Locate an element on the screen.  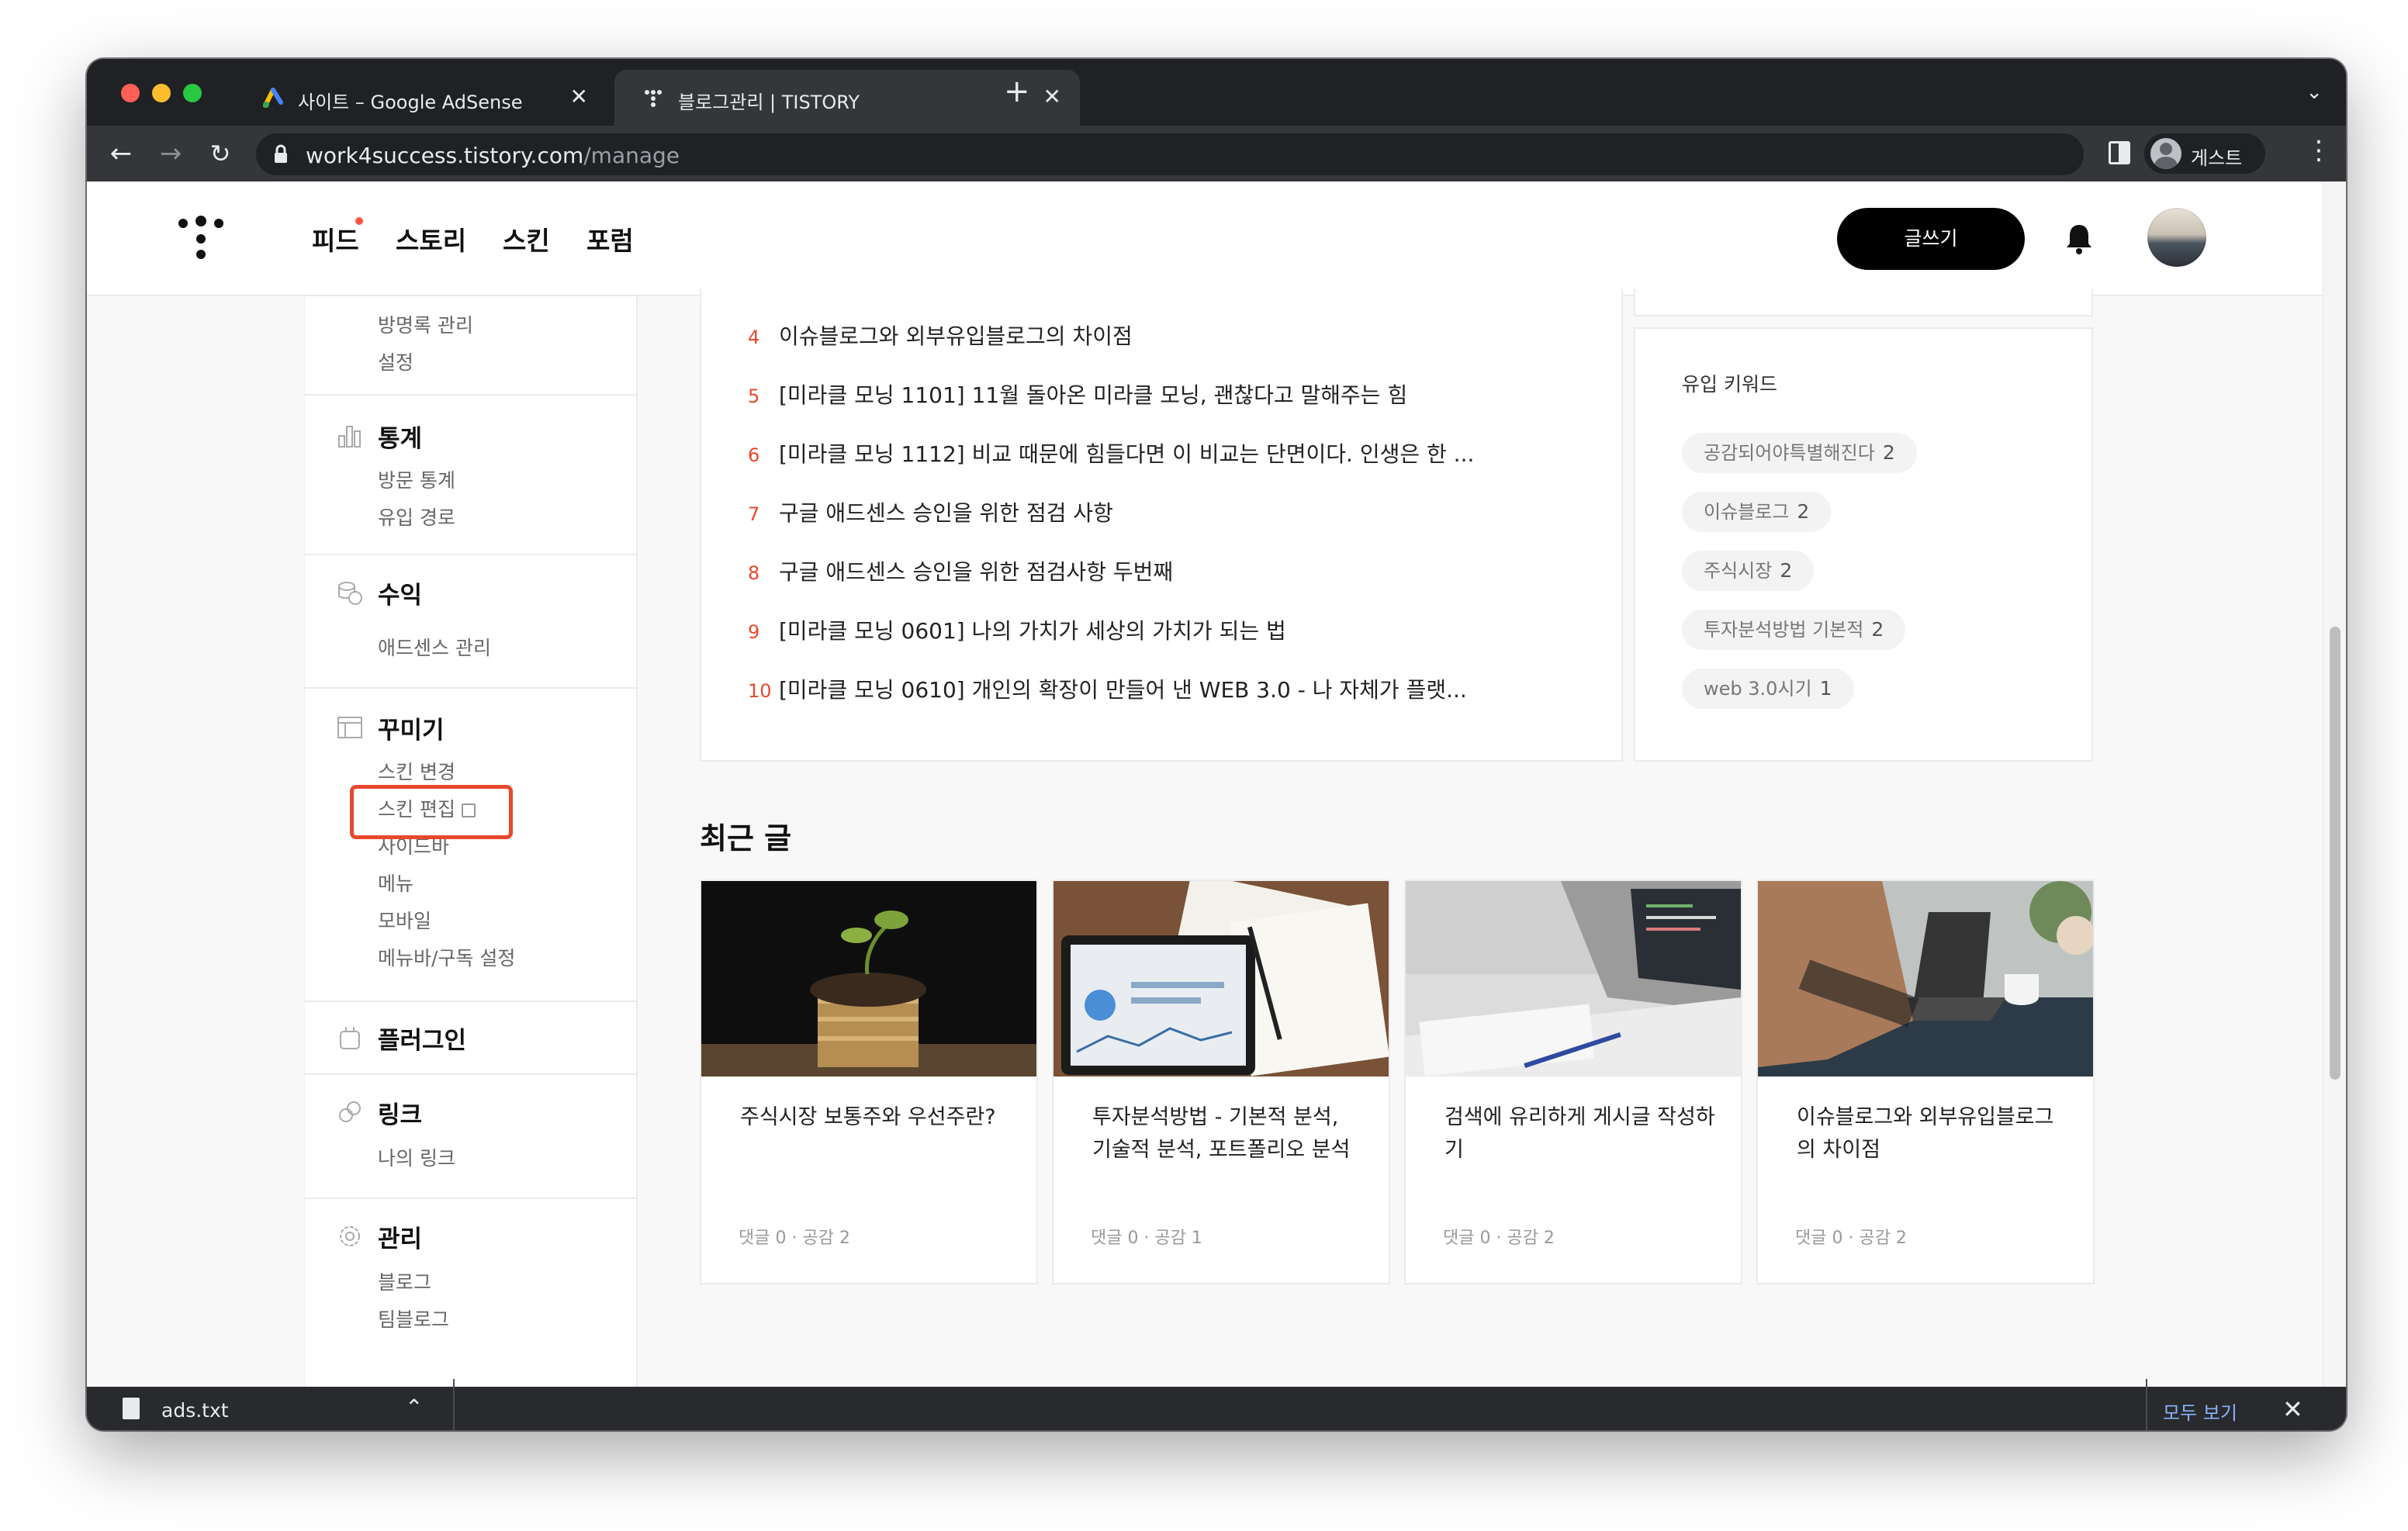
sidebar-item-skin-change: 스킨 변경 is located at coordinates (417, 771).